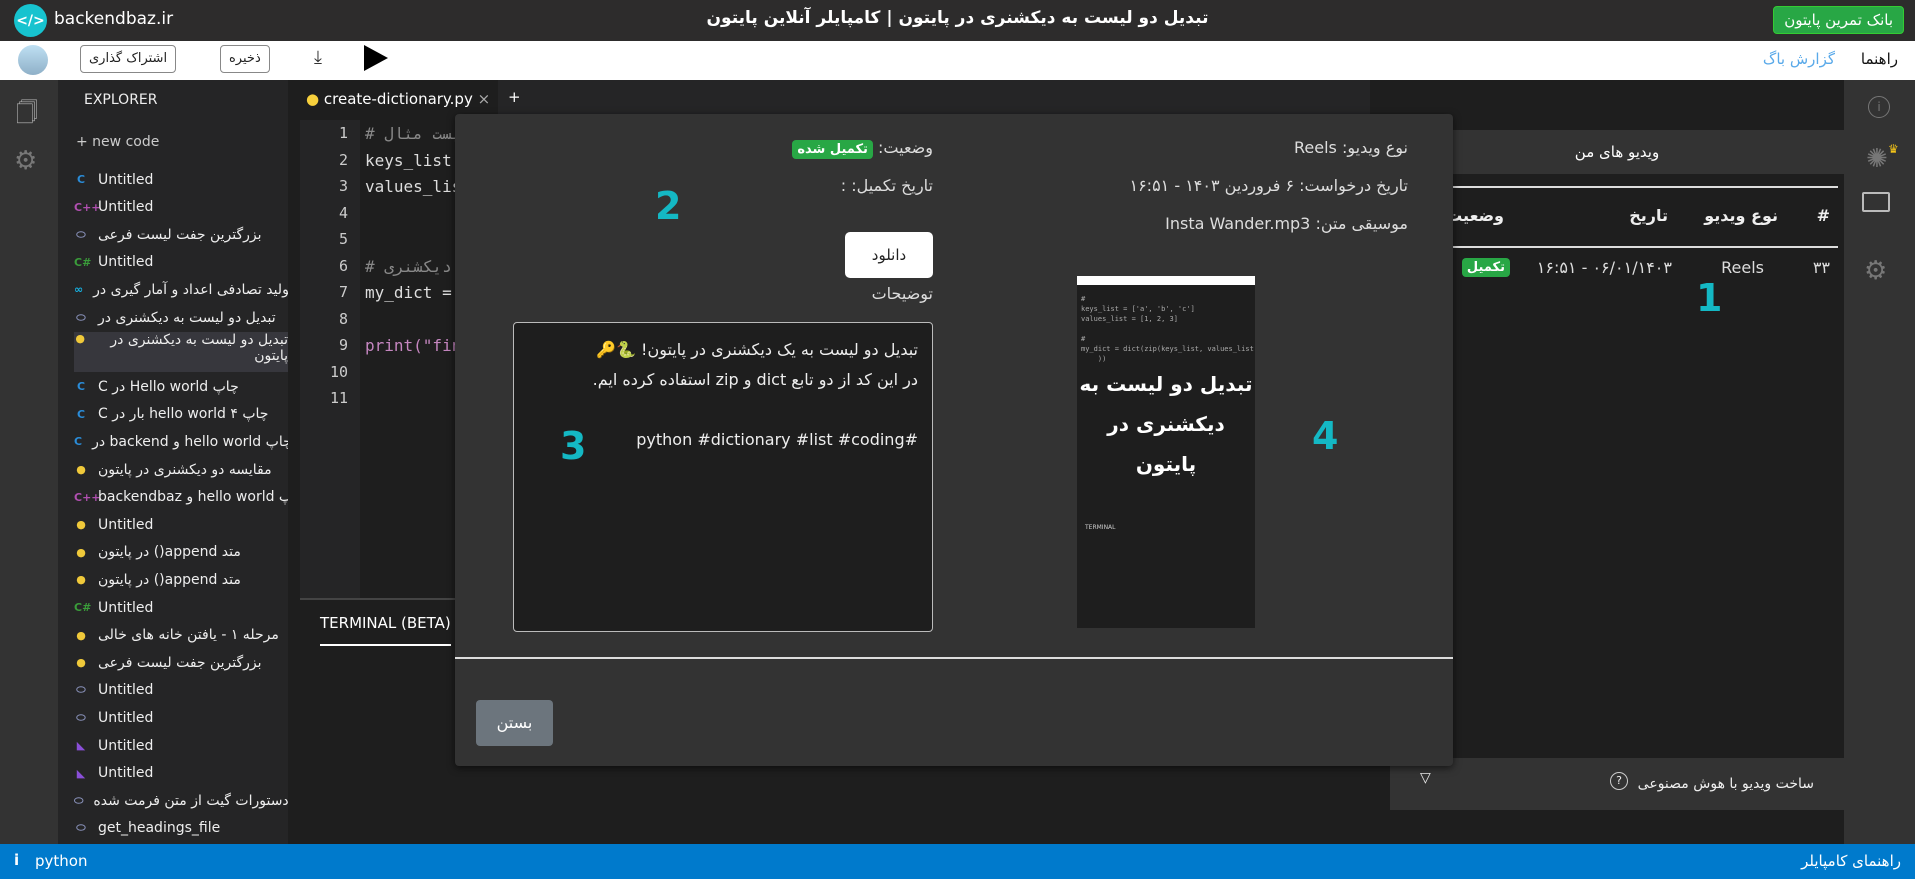  I want to click on ai-icon: ✺, so click(1877, 159).